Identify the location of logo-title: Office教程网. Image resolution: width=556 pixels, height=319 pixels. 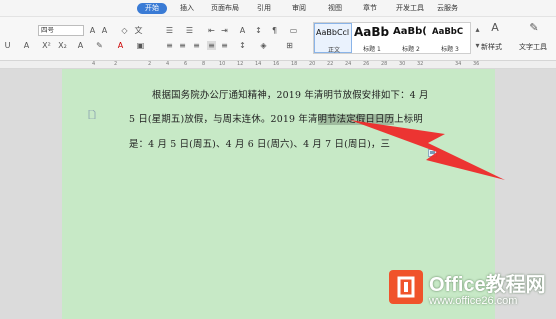
(487, 285).